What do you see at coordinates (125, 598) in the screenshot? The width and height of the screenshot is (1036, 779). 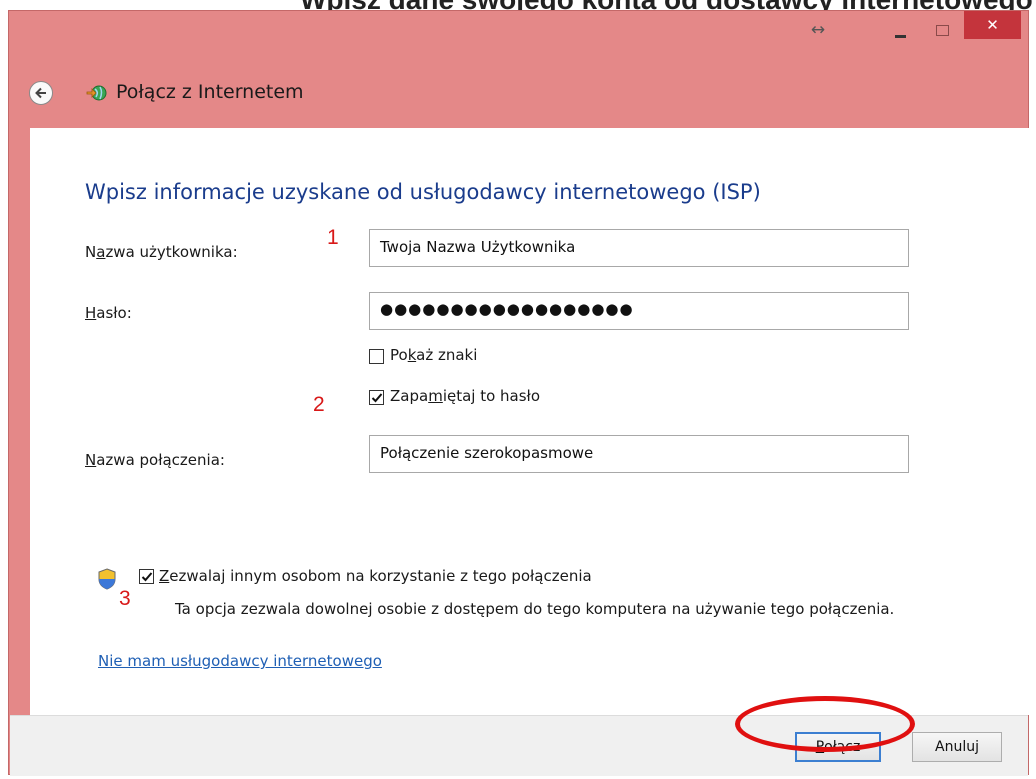 I see `annotation-step-3: 3` at bounding box center [125, 598].